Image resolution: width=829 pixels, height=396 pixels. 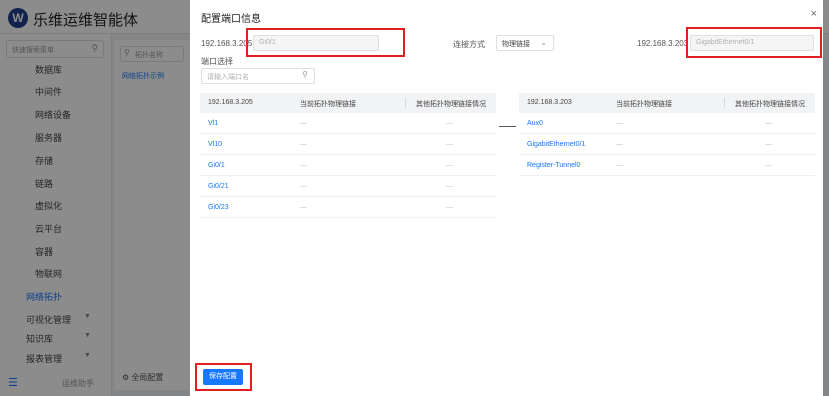 What do you see at coordinates (228, 77) in the screenshot?
I see `port-search-placeholder: 请输入端口名` at bounding box center [228, 77].